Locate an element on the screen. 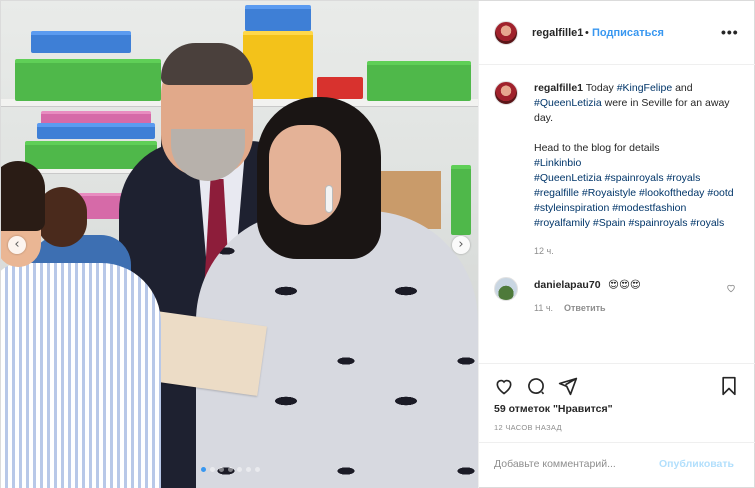 This screenshot has width=755, height=488. man-hair is located at coordinates (207, 64).